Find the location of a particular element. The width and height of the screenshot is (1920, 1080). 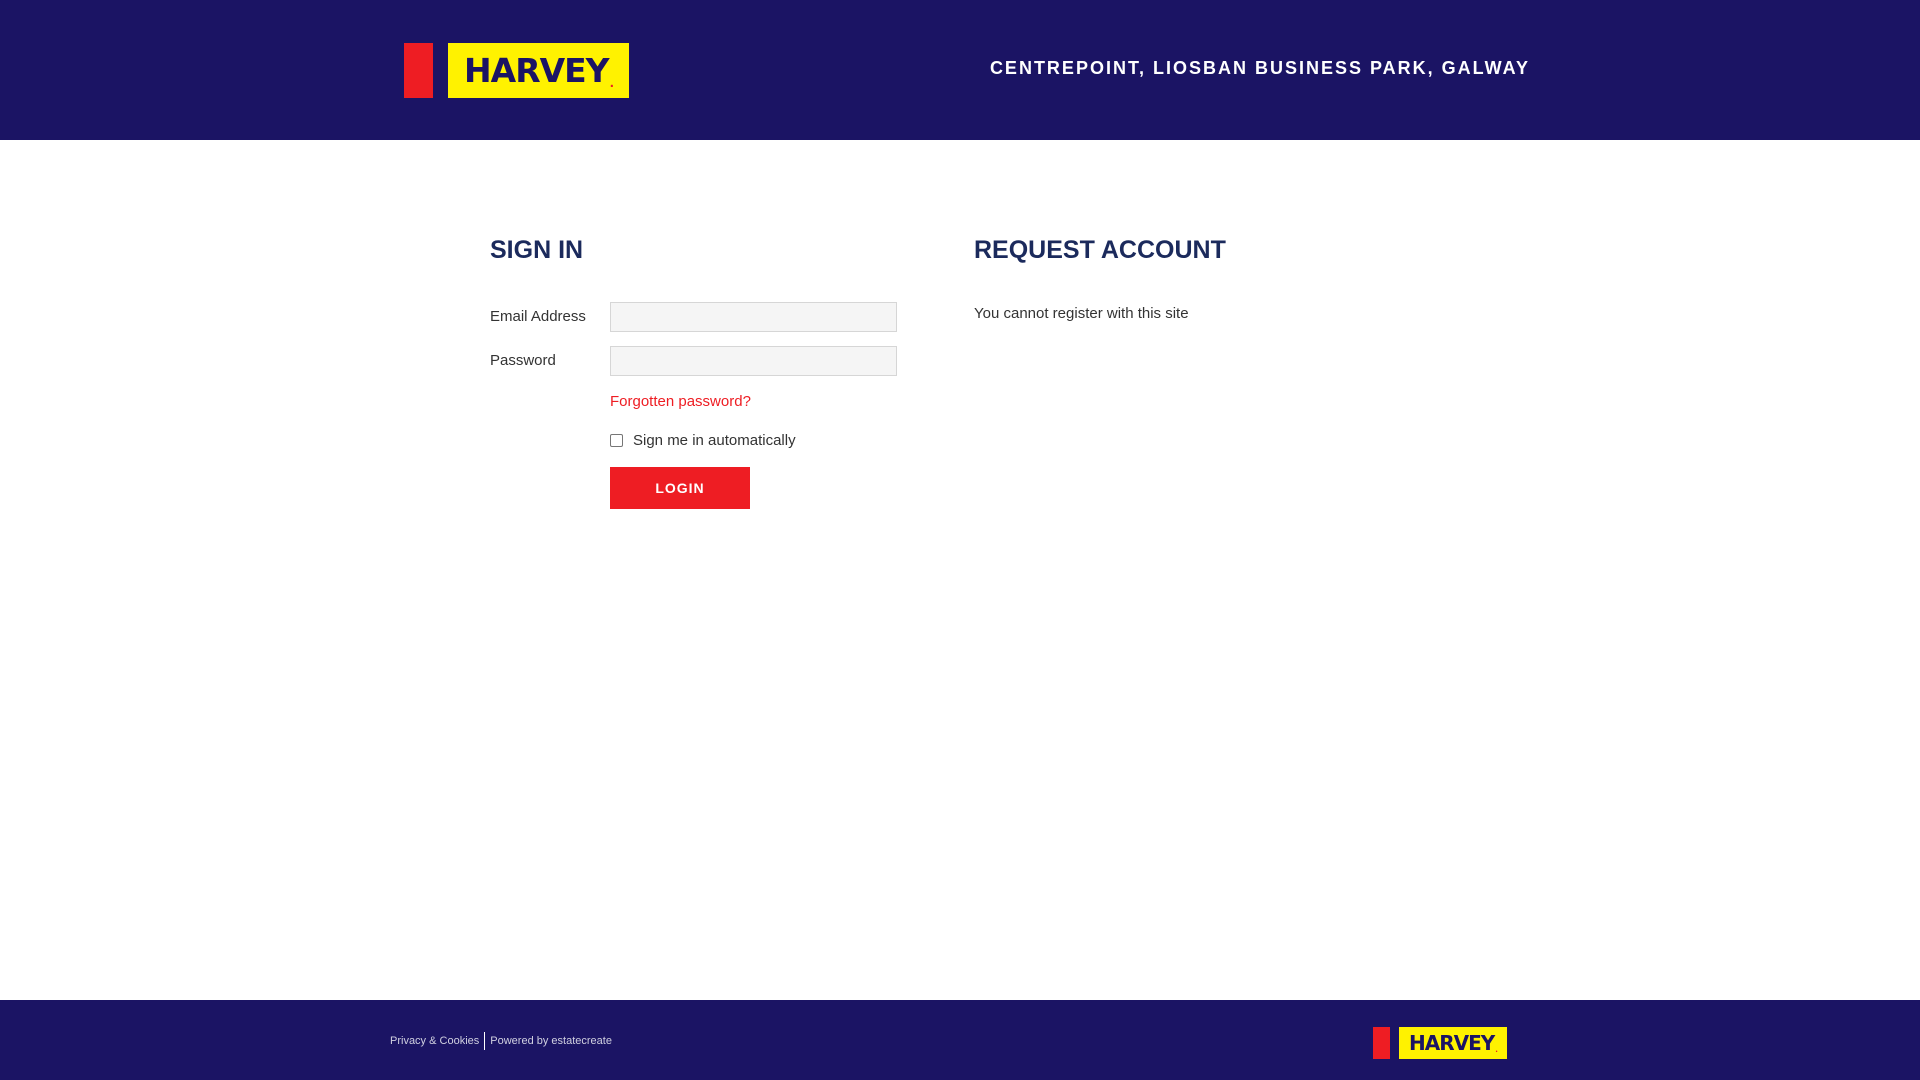

remember-me-row: Sign me in automatically is located at coordinates (703, 440).